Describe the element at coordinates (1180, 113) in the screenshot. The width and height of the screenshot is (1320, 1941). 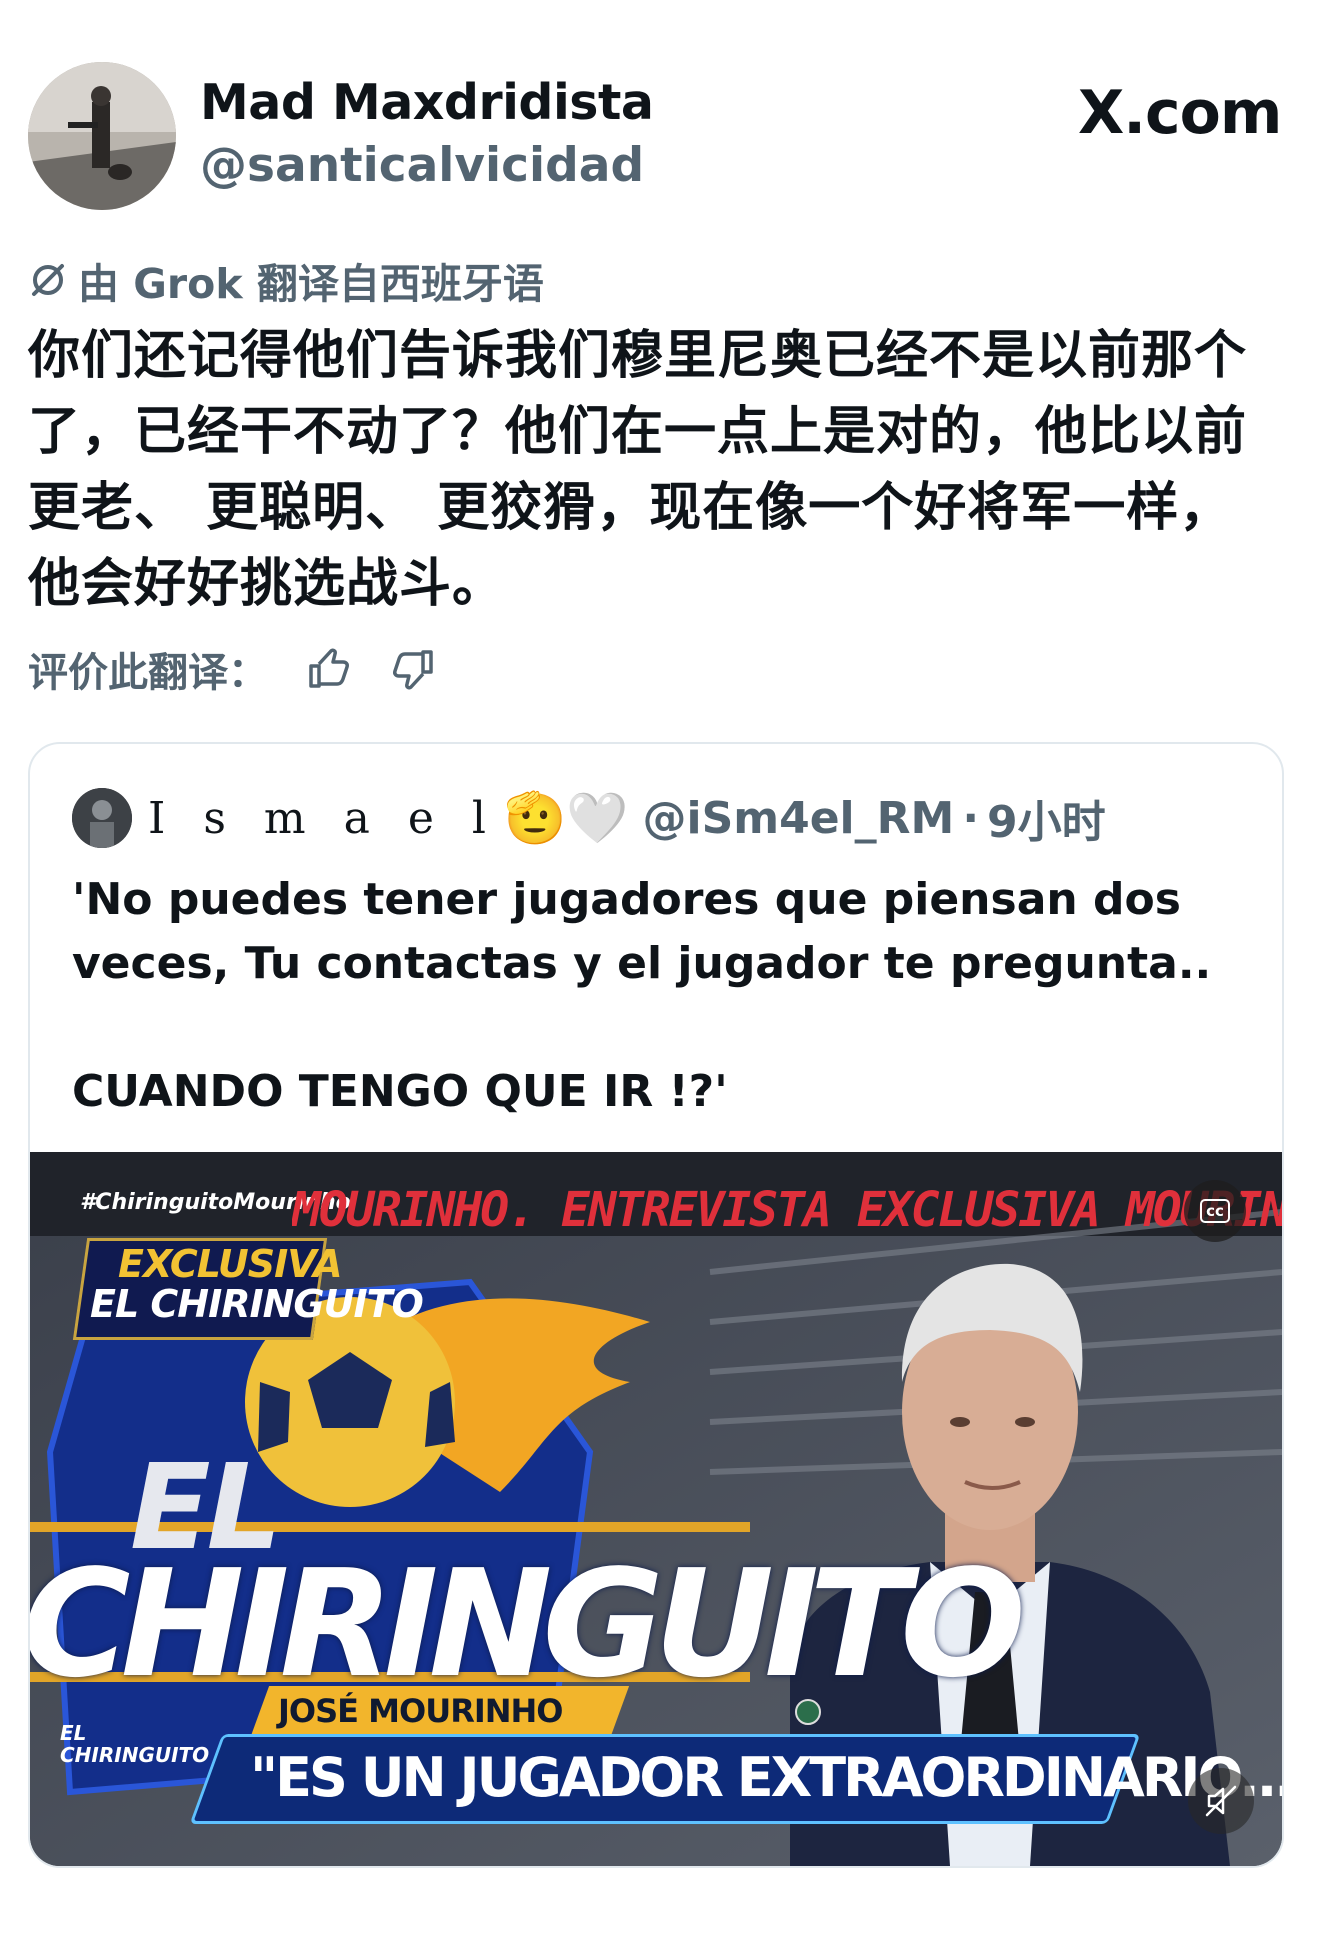
I see `brand-logo: X.com` at that location.